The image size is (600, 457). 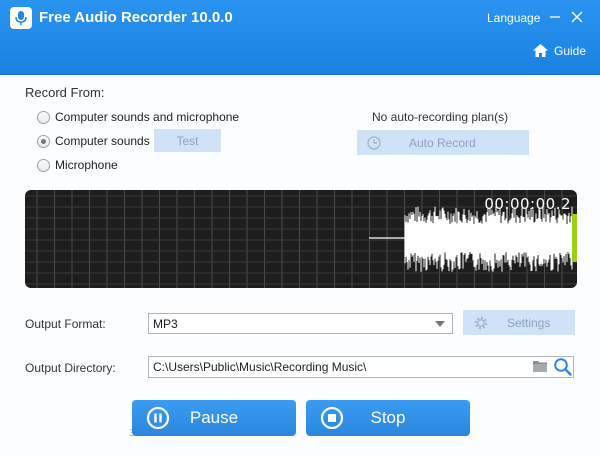 I want to click on auto-record-button: Auto Record, so click(x=443, y=142).